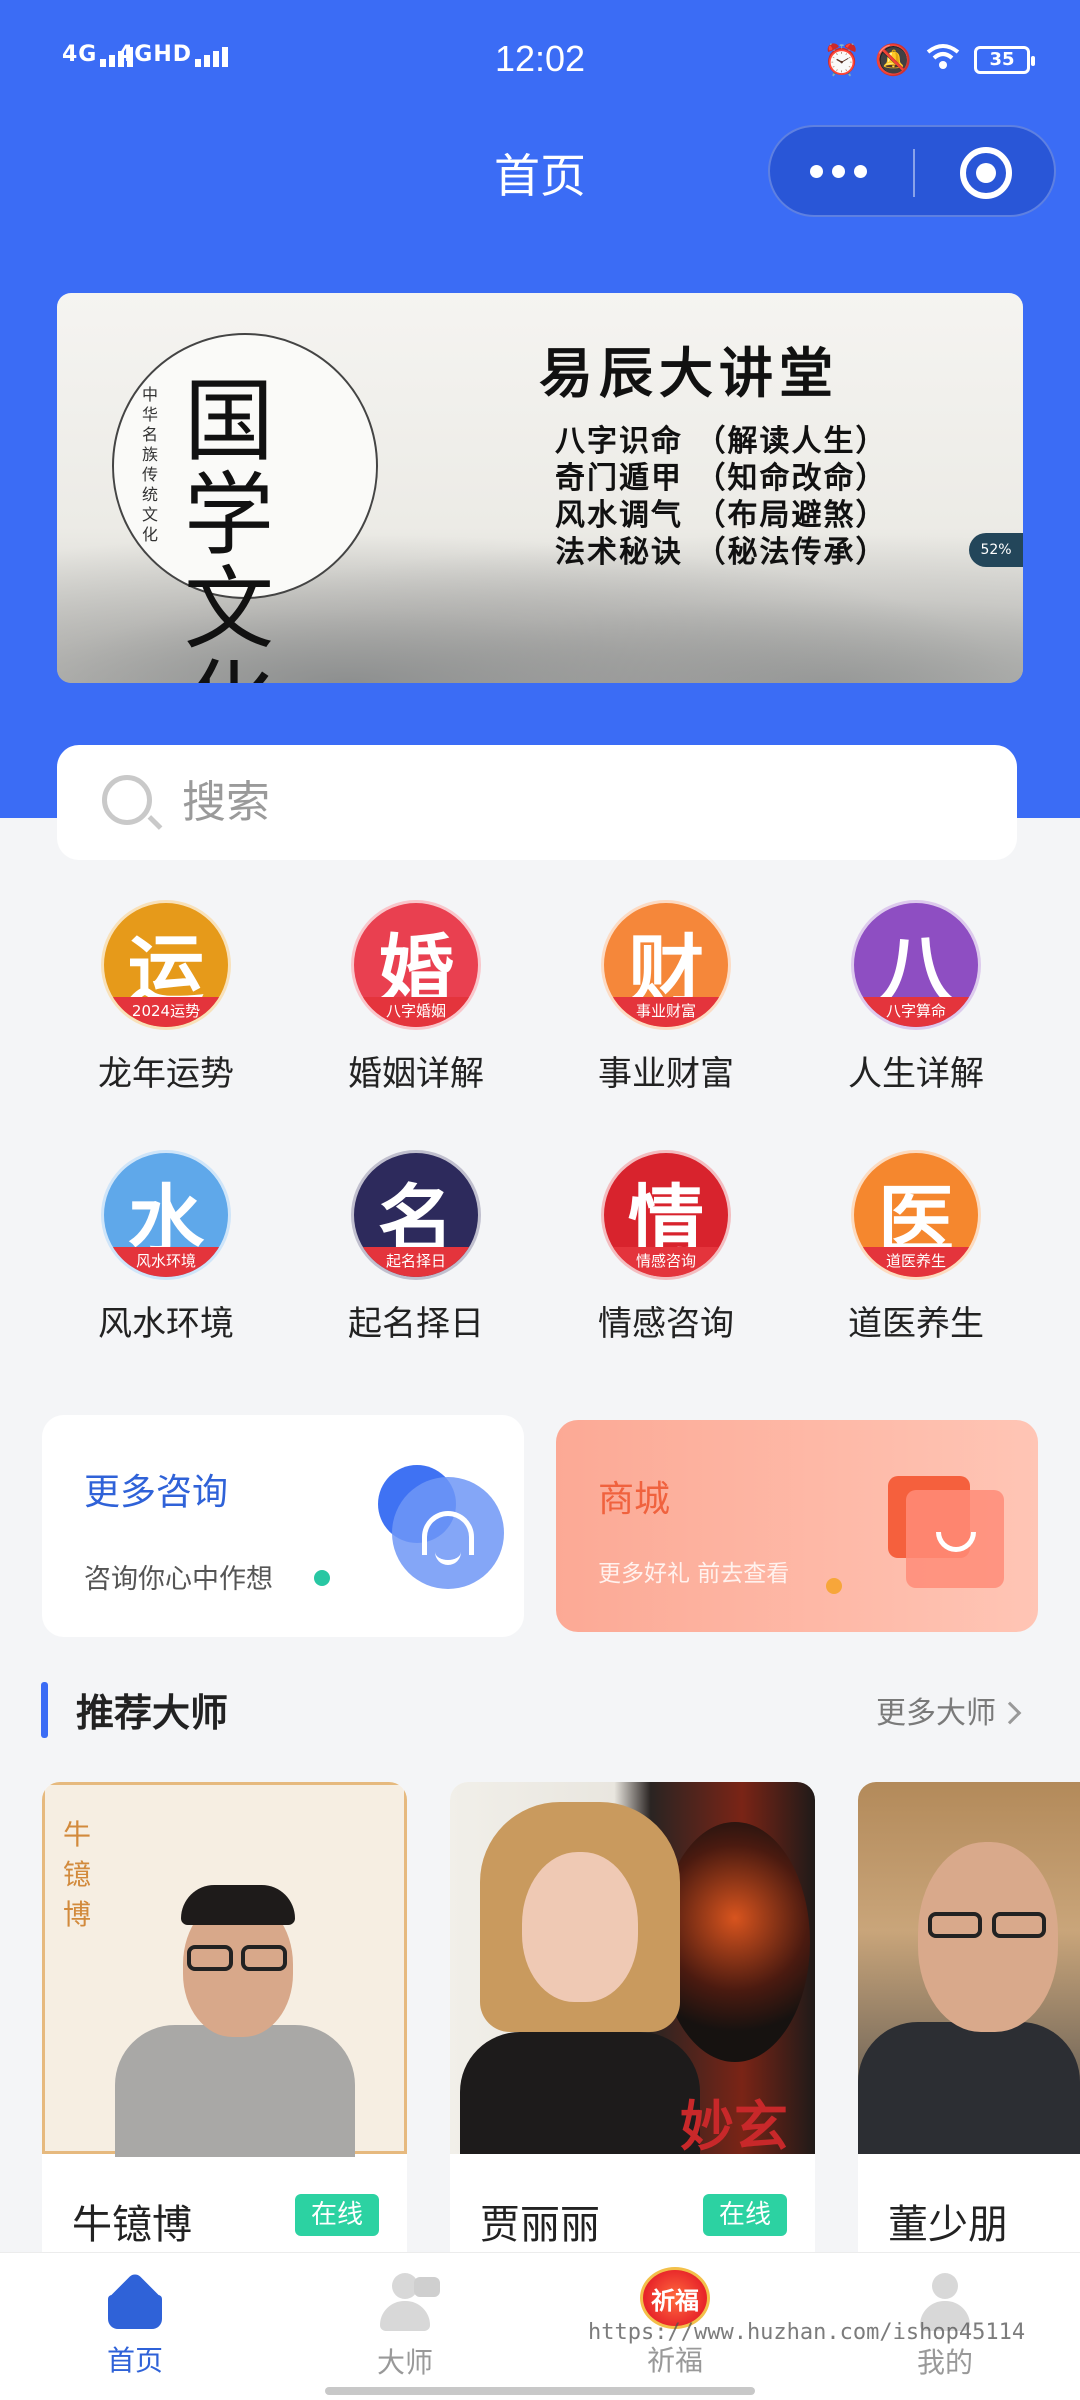 The image size is (1080, 2400). Describe the element at coordinates (540, 2391) in the screenshot. I see `gesture-home-bar` at that location.